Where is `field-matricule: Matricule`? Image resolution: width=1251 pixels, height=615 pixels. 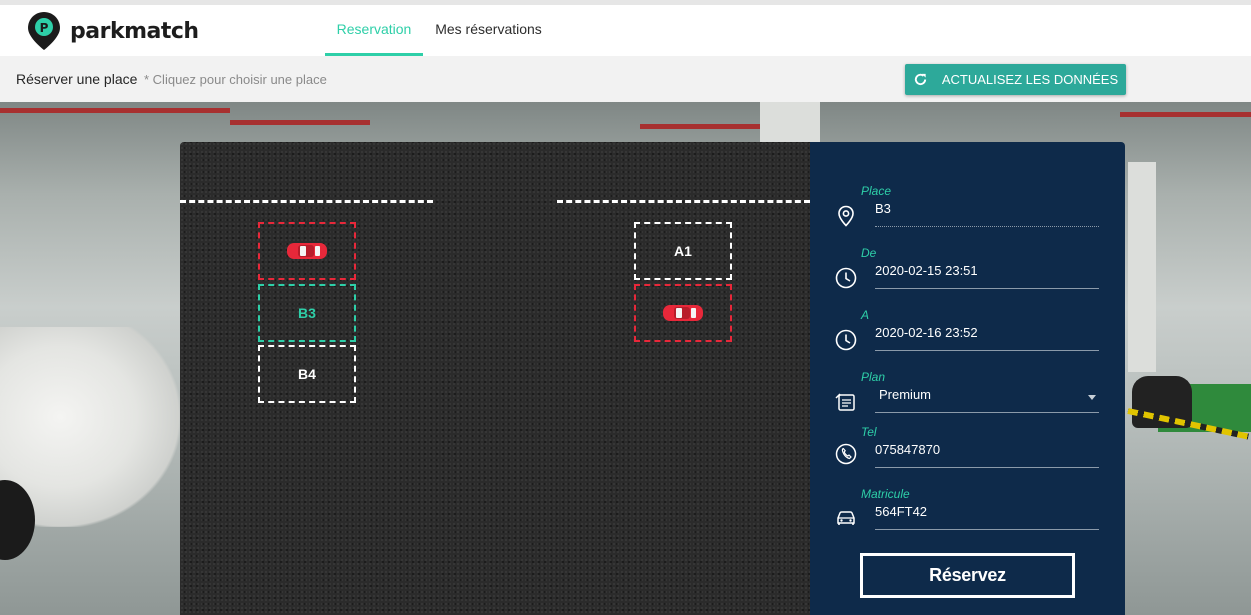 field-matricule: Matricule is located at coordinates (967, 513).